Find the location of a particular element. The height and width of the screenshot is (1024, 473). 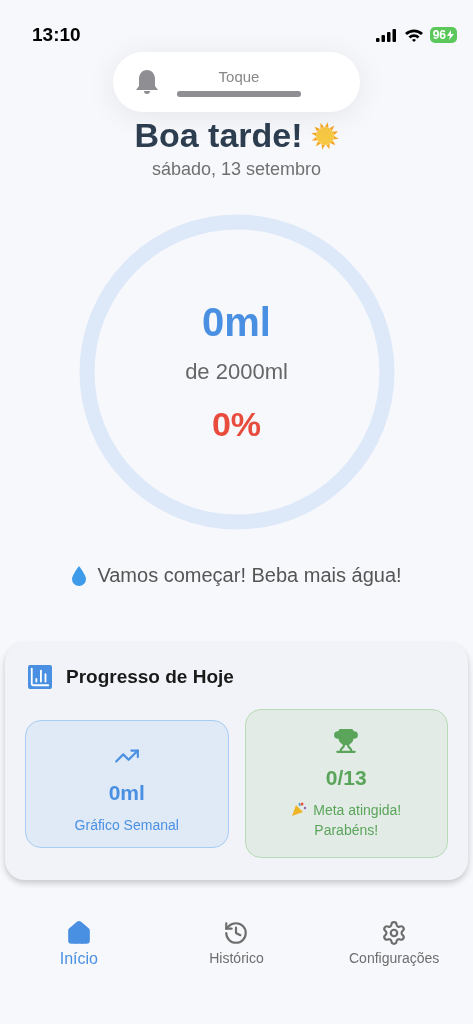

goal-label: de 2000ml is located at coordinates (236, 372).